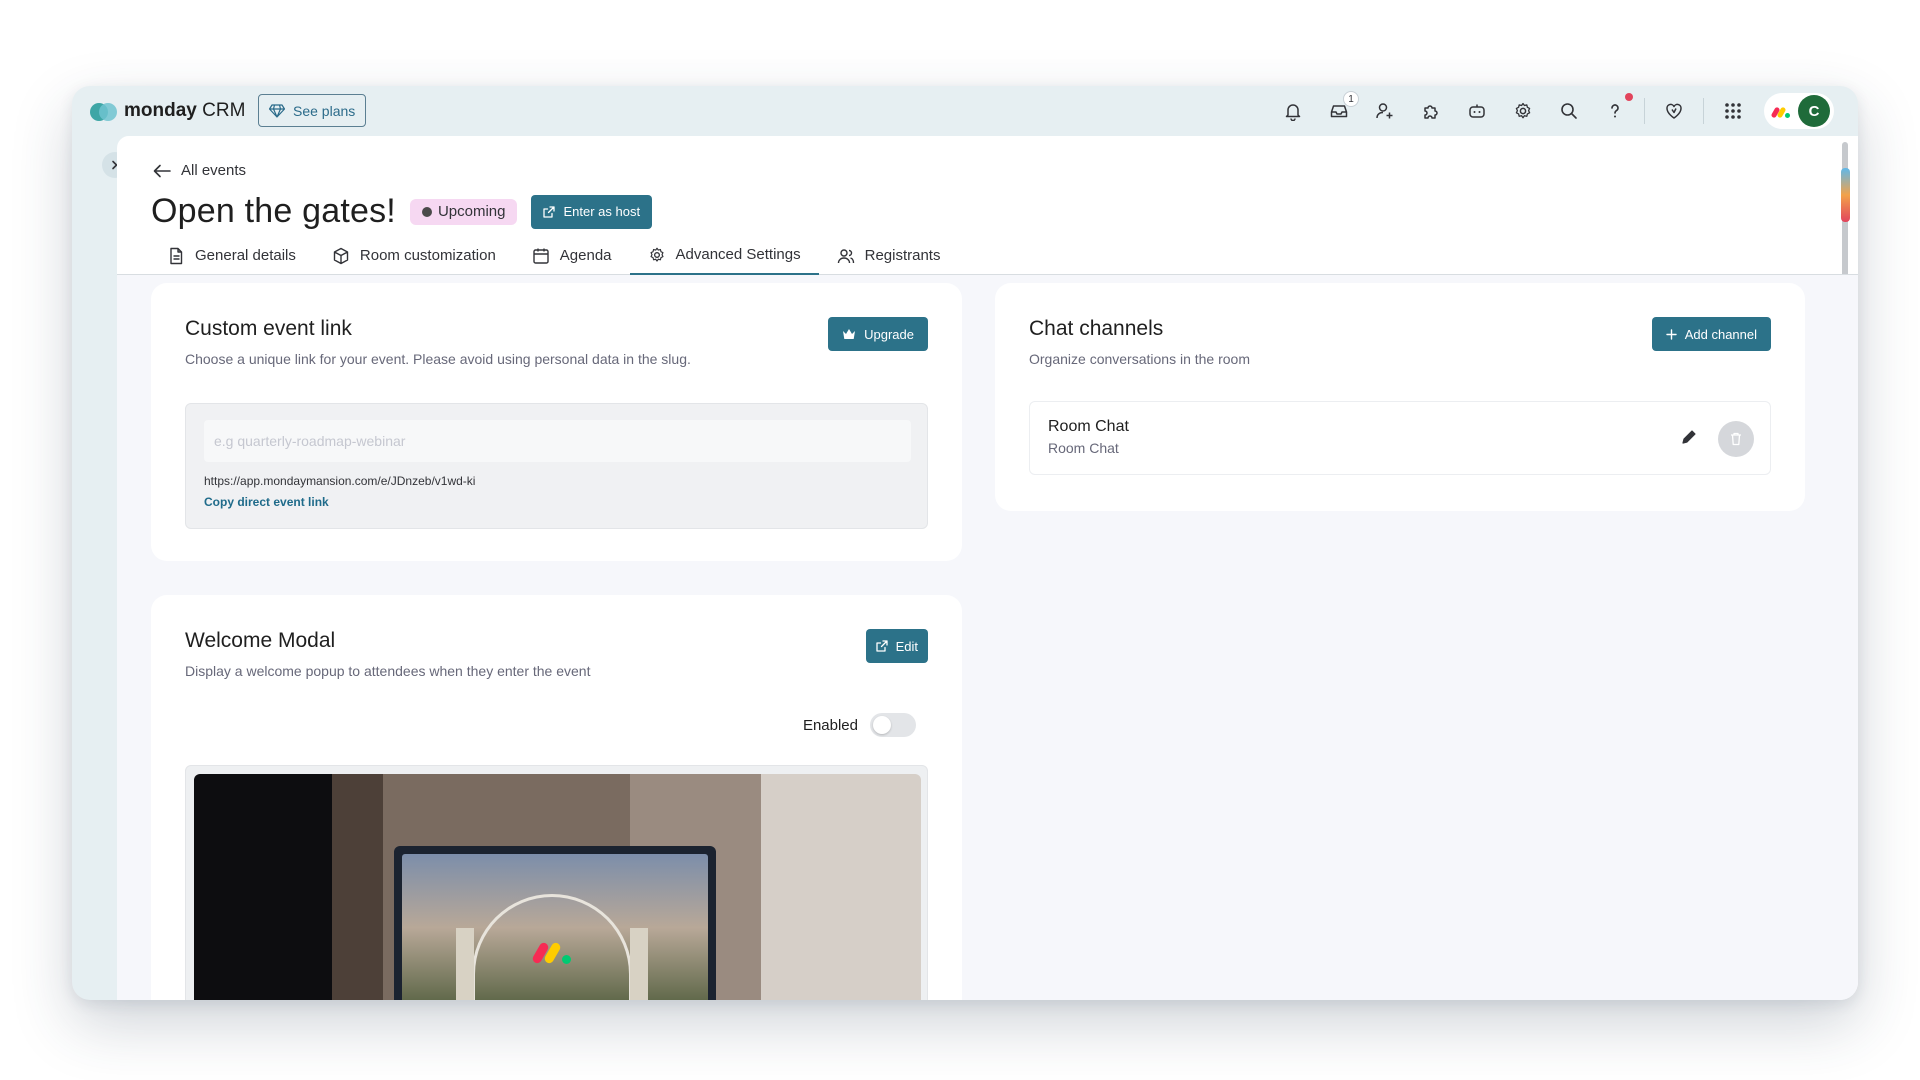 This screenshot has height=1080, width=1920. Describe the element at coordinates (1733, 111) in the screenshot. I see `app-grid-icon` at that location.